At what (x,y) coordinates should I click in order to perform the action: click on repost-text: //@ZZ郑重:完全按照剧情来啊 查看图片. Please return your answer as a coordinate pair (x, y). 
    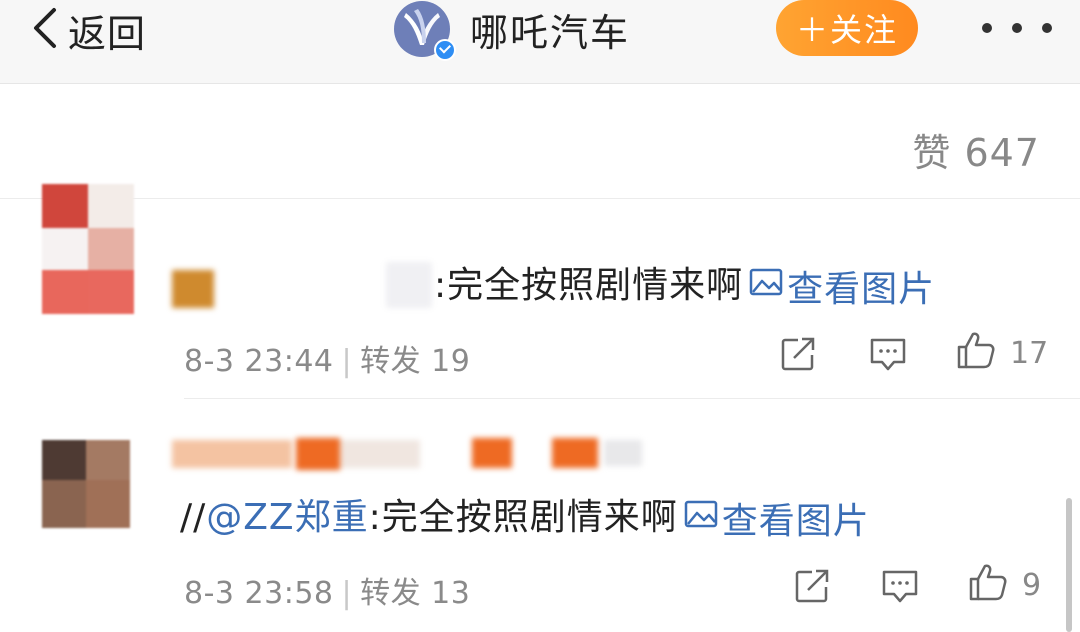
    Looking at the image, I should click on (525, 516).